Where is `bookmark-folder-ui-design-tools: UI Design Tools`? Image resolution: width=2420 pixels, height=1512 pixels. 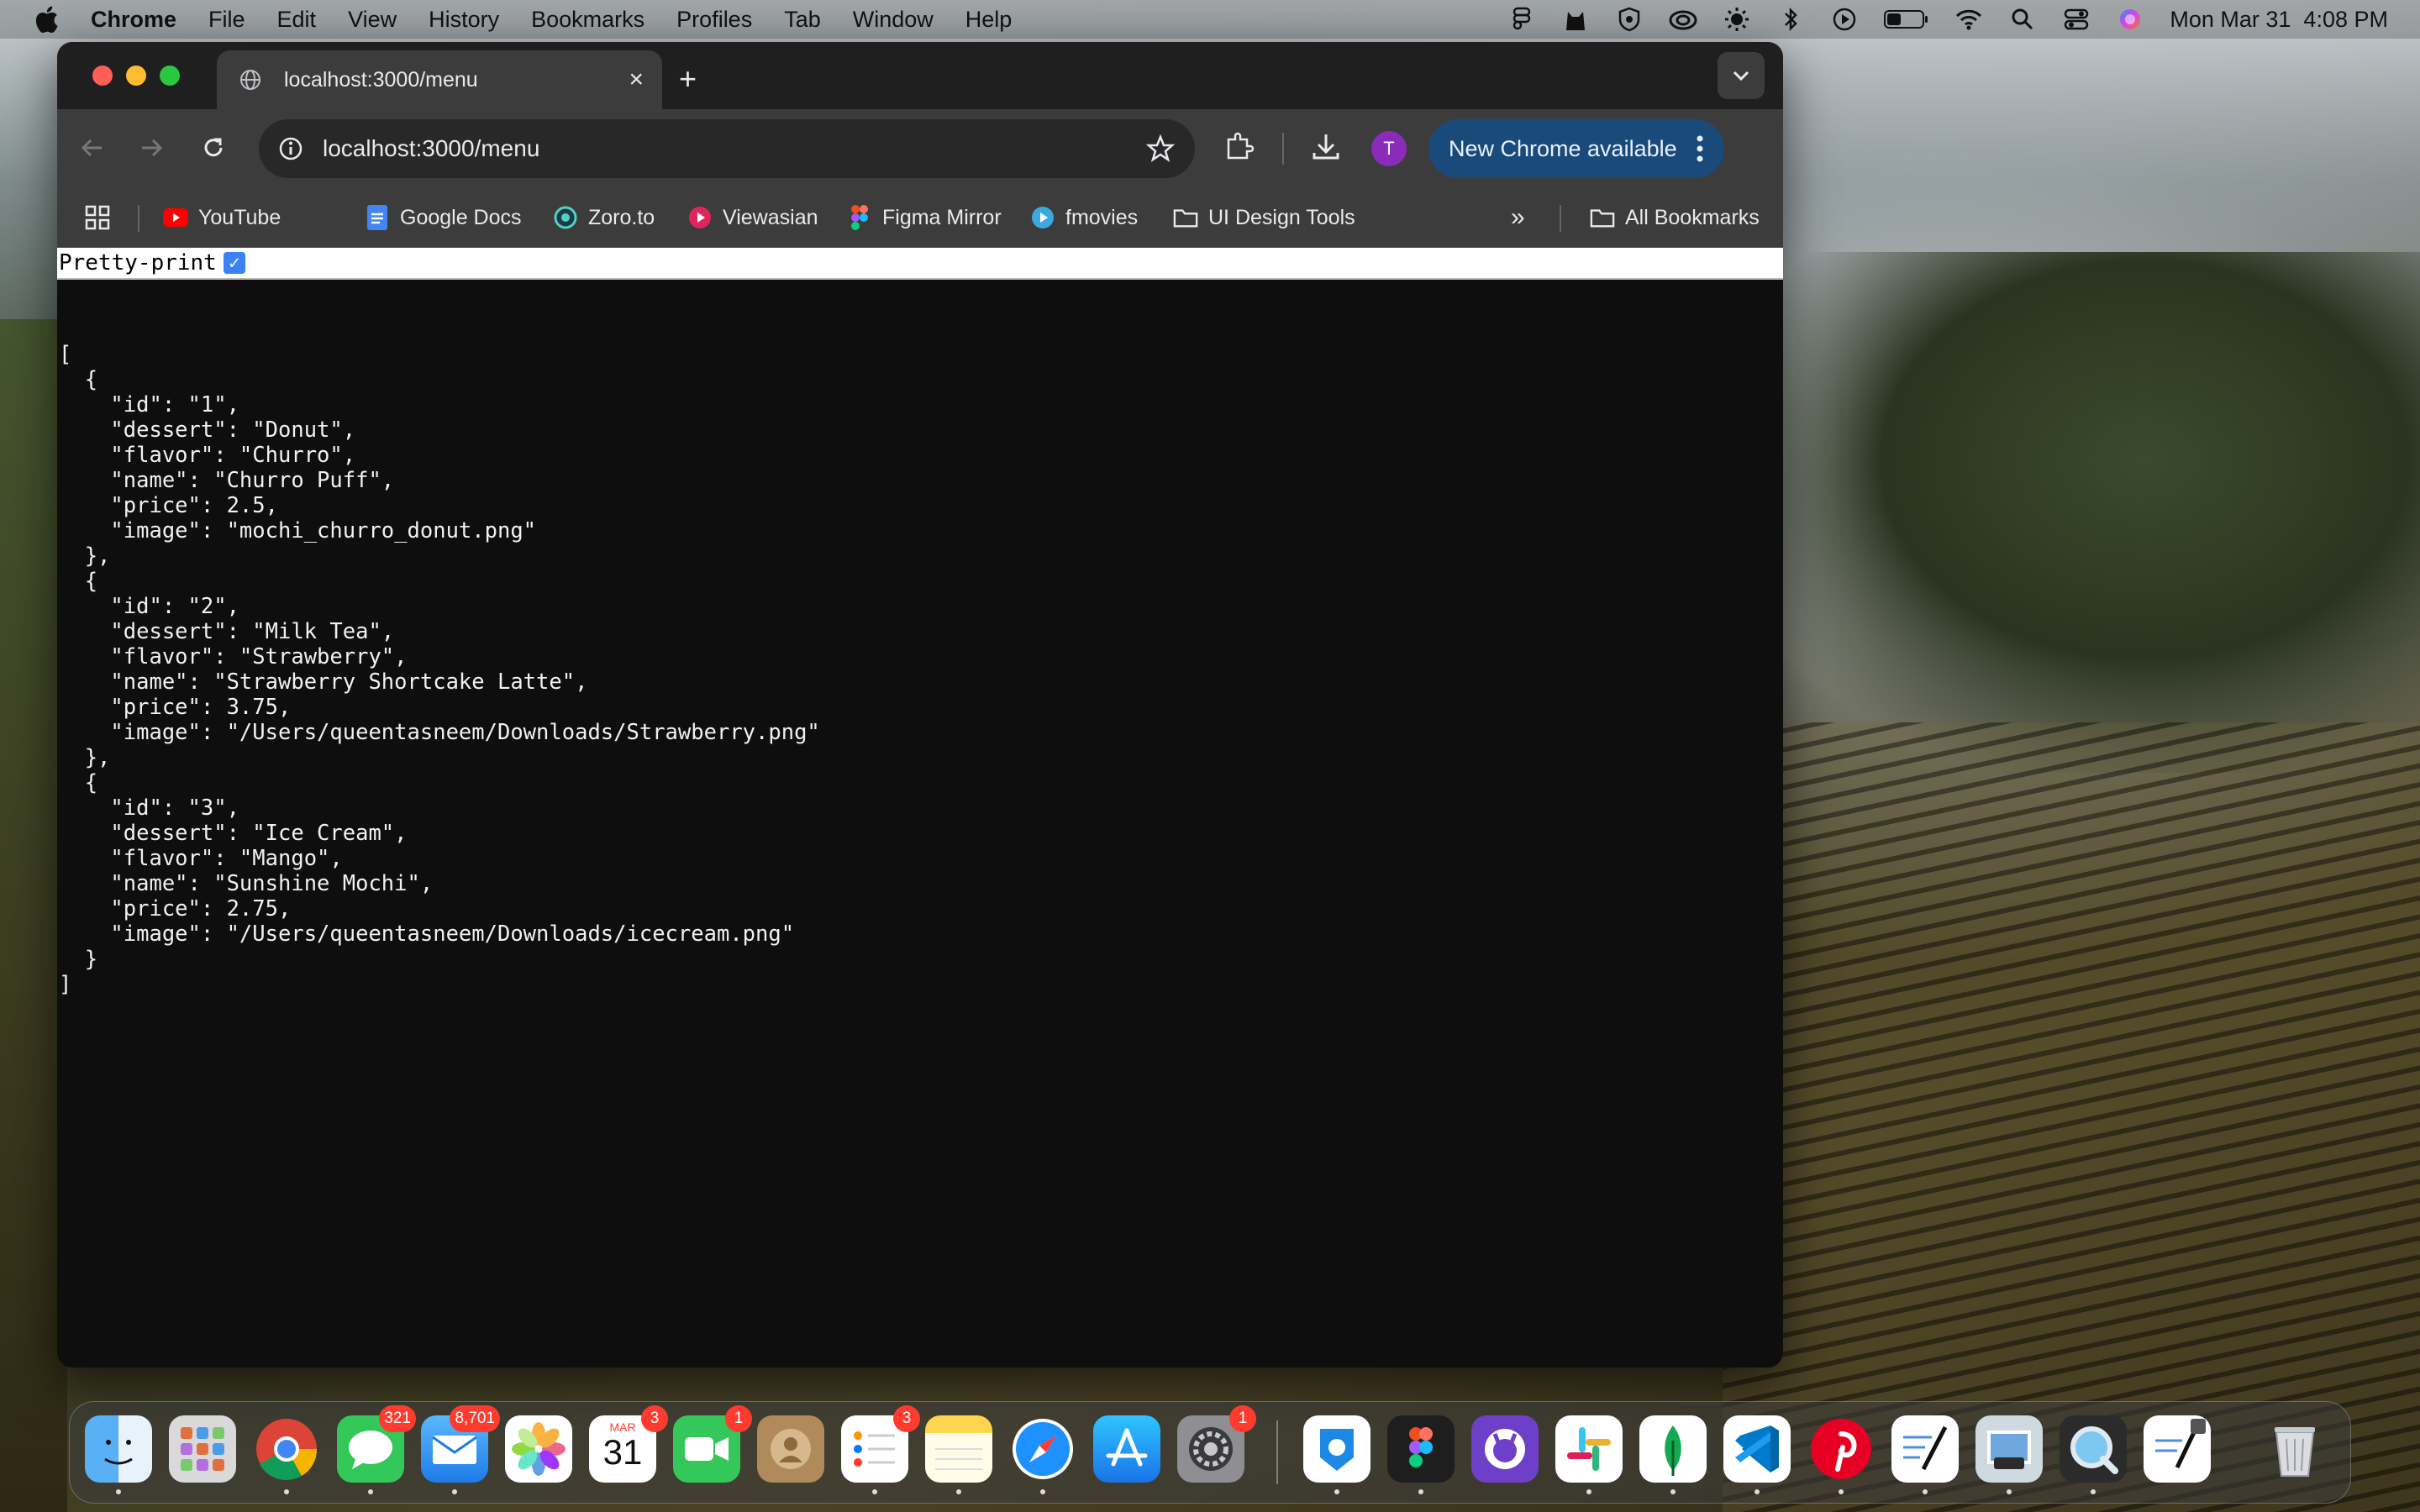 bookmark-folder-ui-design-tools: UI Design Tools is located at coordinates (1264, 217).